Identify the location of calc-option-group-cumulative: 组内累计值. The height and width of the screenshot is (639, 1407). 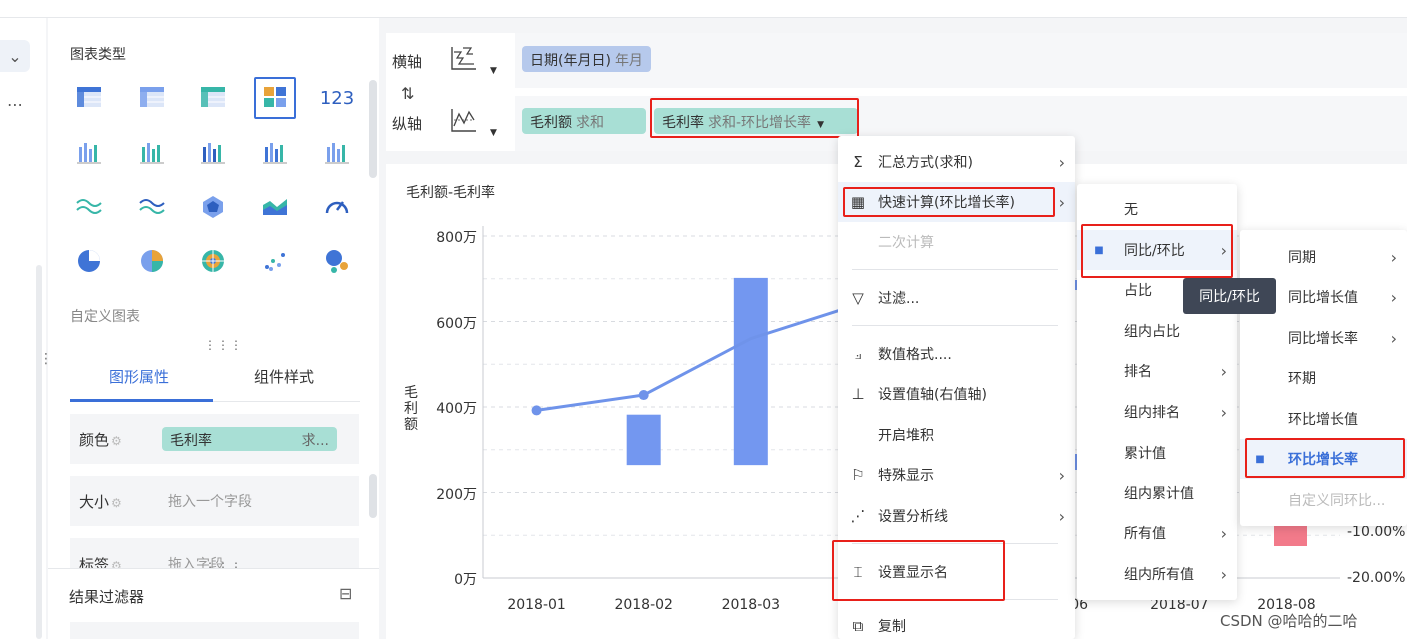
(1157, 493).